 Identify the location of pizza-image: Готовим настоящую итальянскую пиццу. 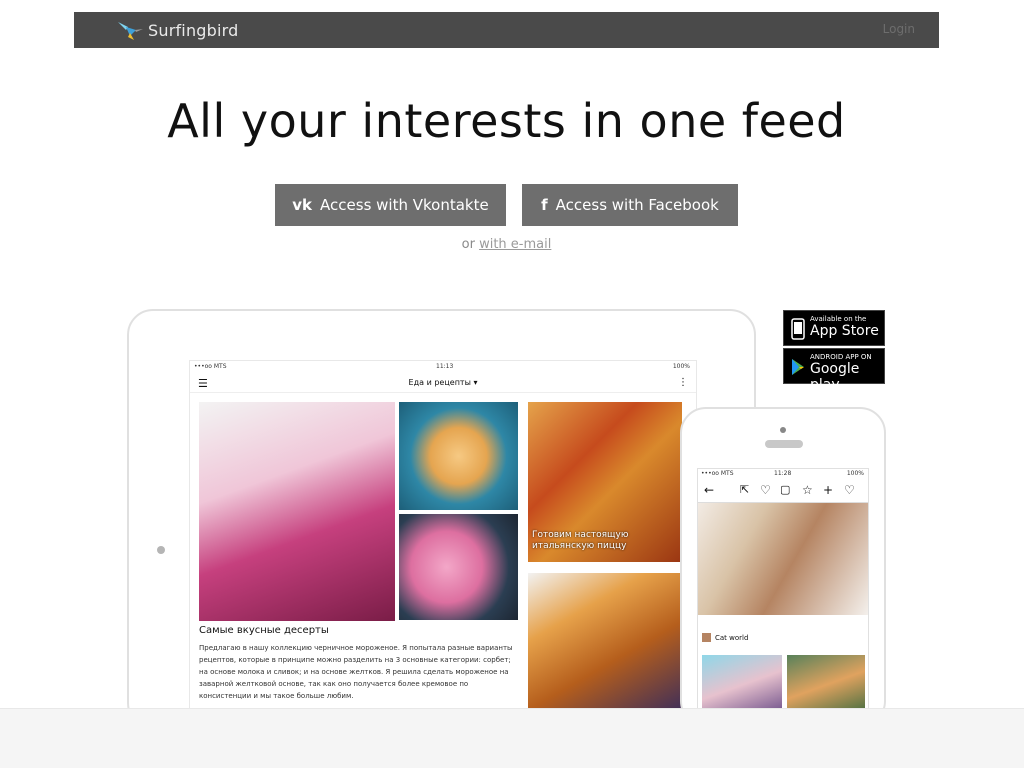
(605, 482).